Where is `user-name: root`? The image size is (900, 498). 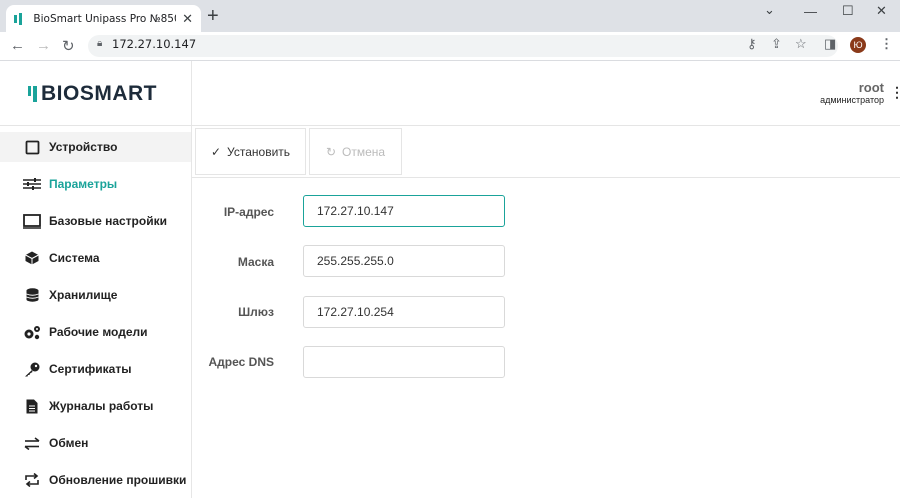
user-name: root is located at coordinates (871, 87).